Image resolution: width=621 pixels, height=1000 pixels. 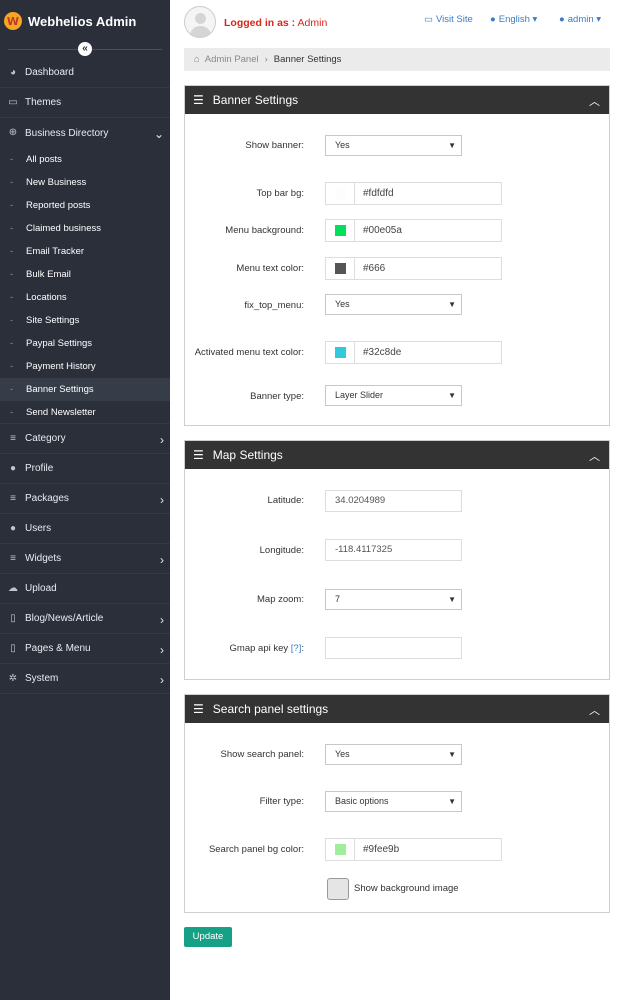 What do you see at coordinates (55, 251) in the screenshot?
I see `sidebar-subitem-label: Email Tracker` at bounding box center [55, 251].